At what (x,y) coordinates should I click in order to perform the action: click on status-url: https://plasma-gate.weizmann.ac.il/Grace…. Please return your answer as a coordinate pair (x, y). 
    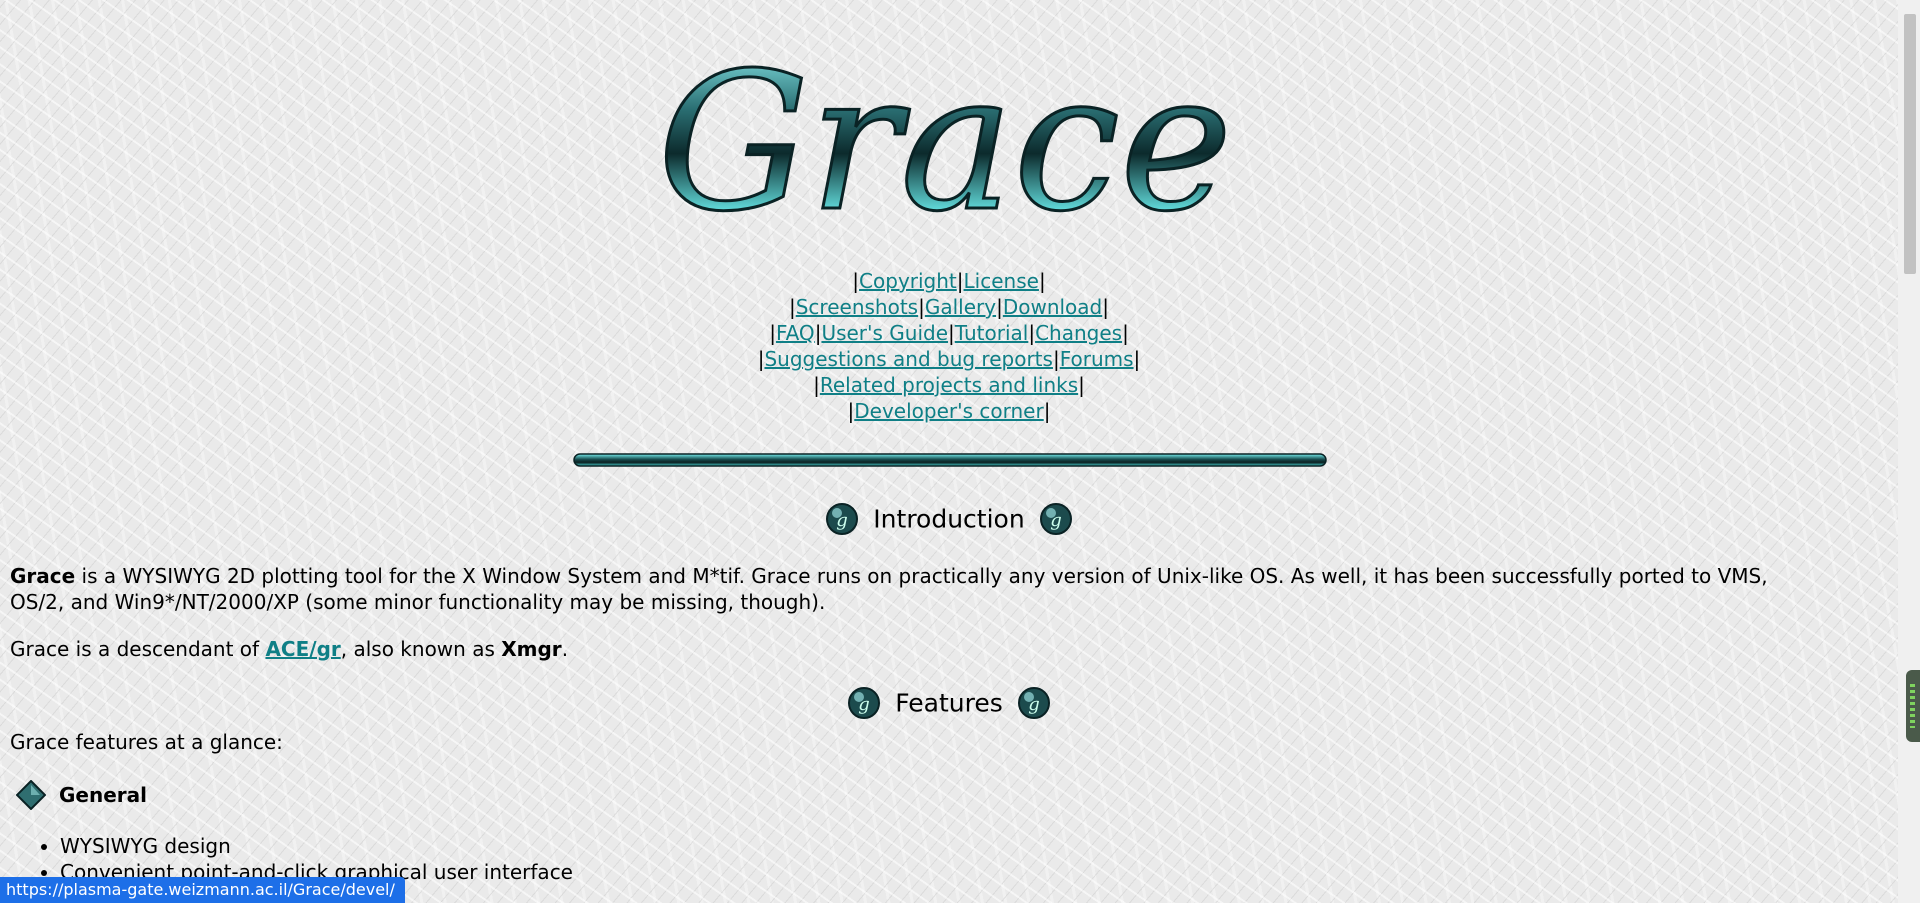
    Looking at the image, I should click on (202, 890).